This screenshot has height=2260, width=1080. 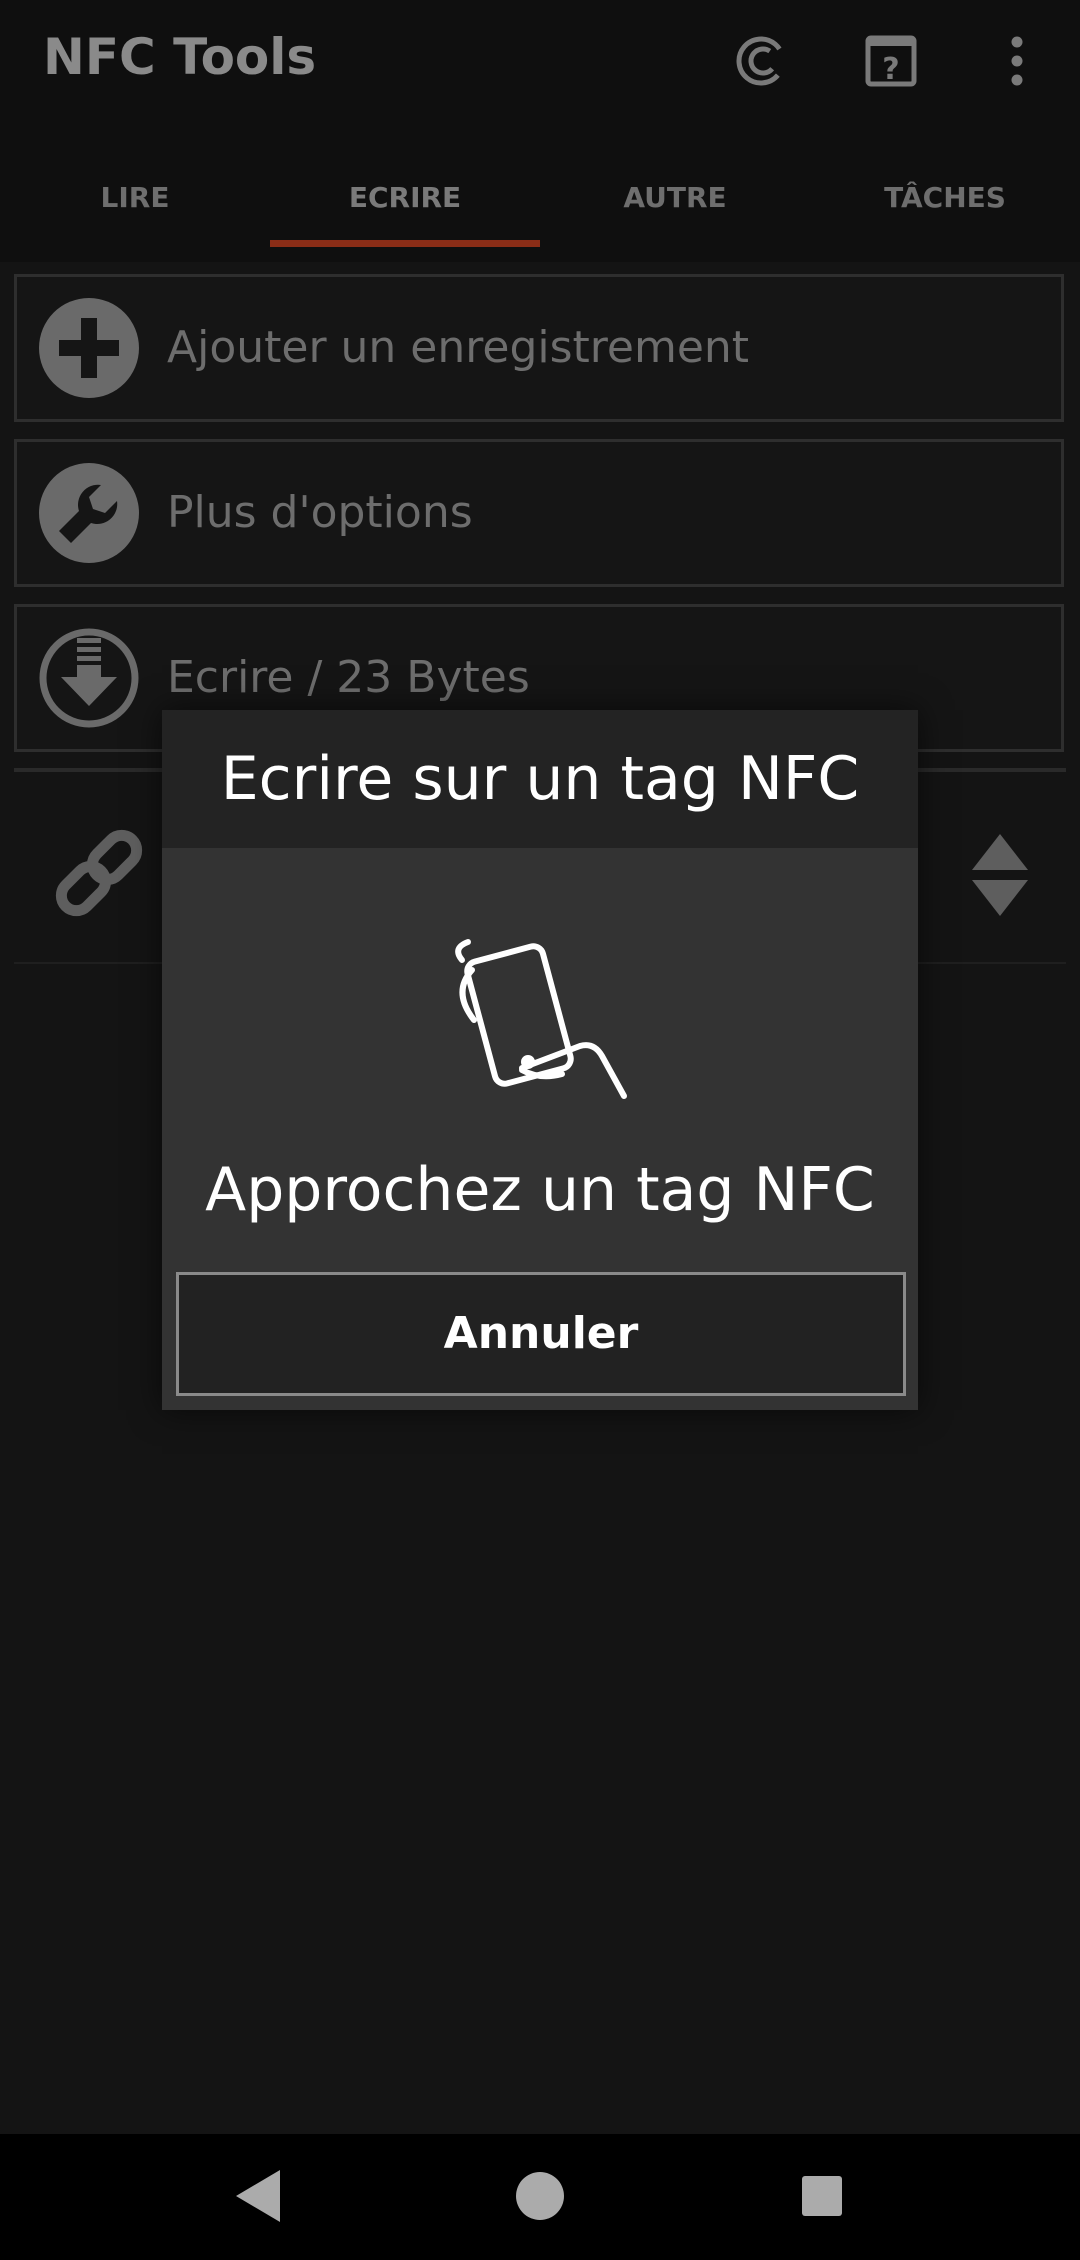 I want to click on back-icon, so click(x=258, y=2196).